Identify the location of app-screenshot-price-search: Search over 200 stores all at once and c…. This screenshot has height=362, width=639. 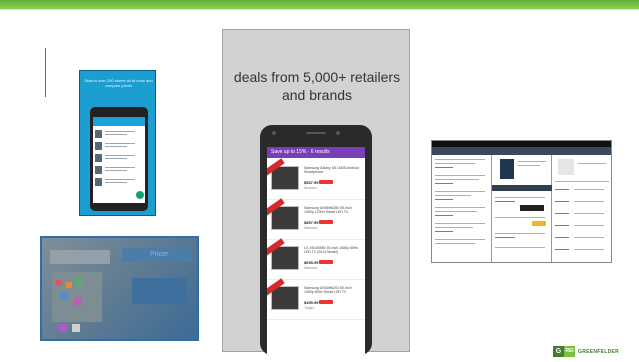
(117, 143).